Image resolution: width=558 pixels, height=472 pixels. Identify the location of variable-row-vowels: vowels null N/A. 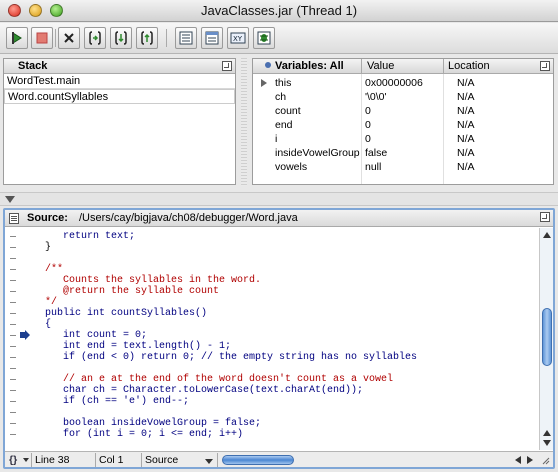
(403, 167).